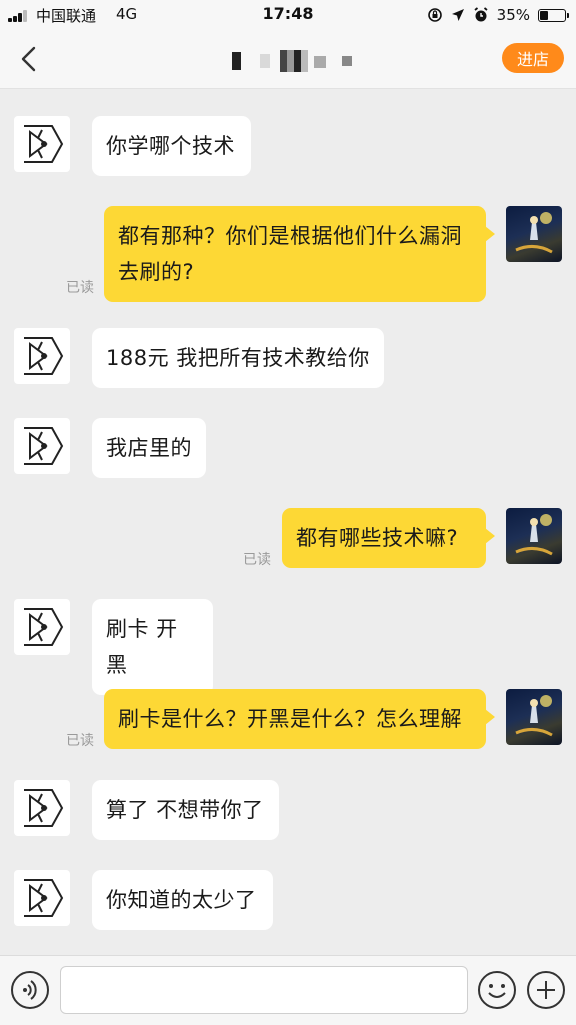 Image resolution: width=576 pixels, height=1025 pixels. I want to click on voice-icon, so click(30, 990).